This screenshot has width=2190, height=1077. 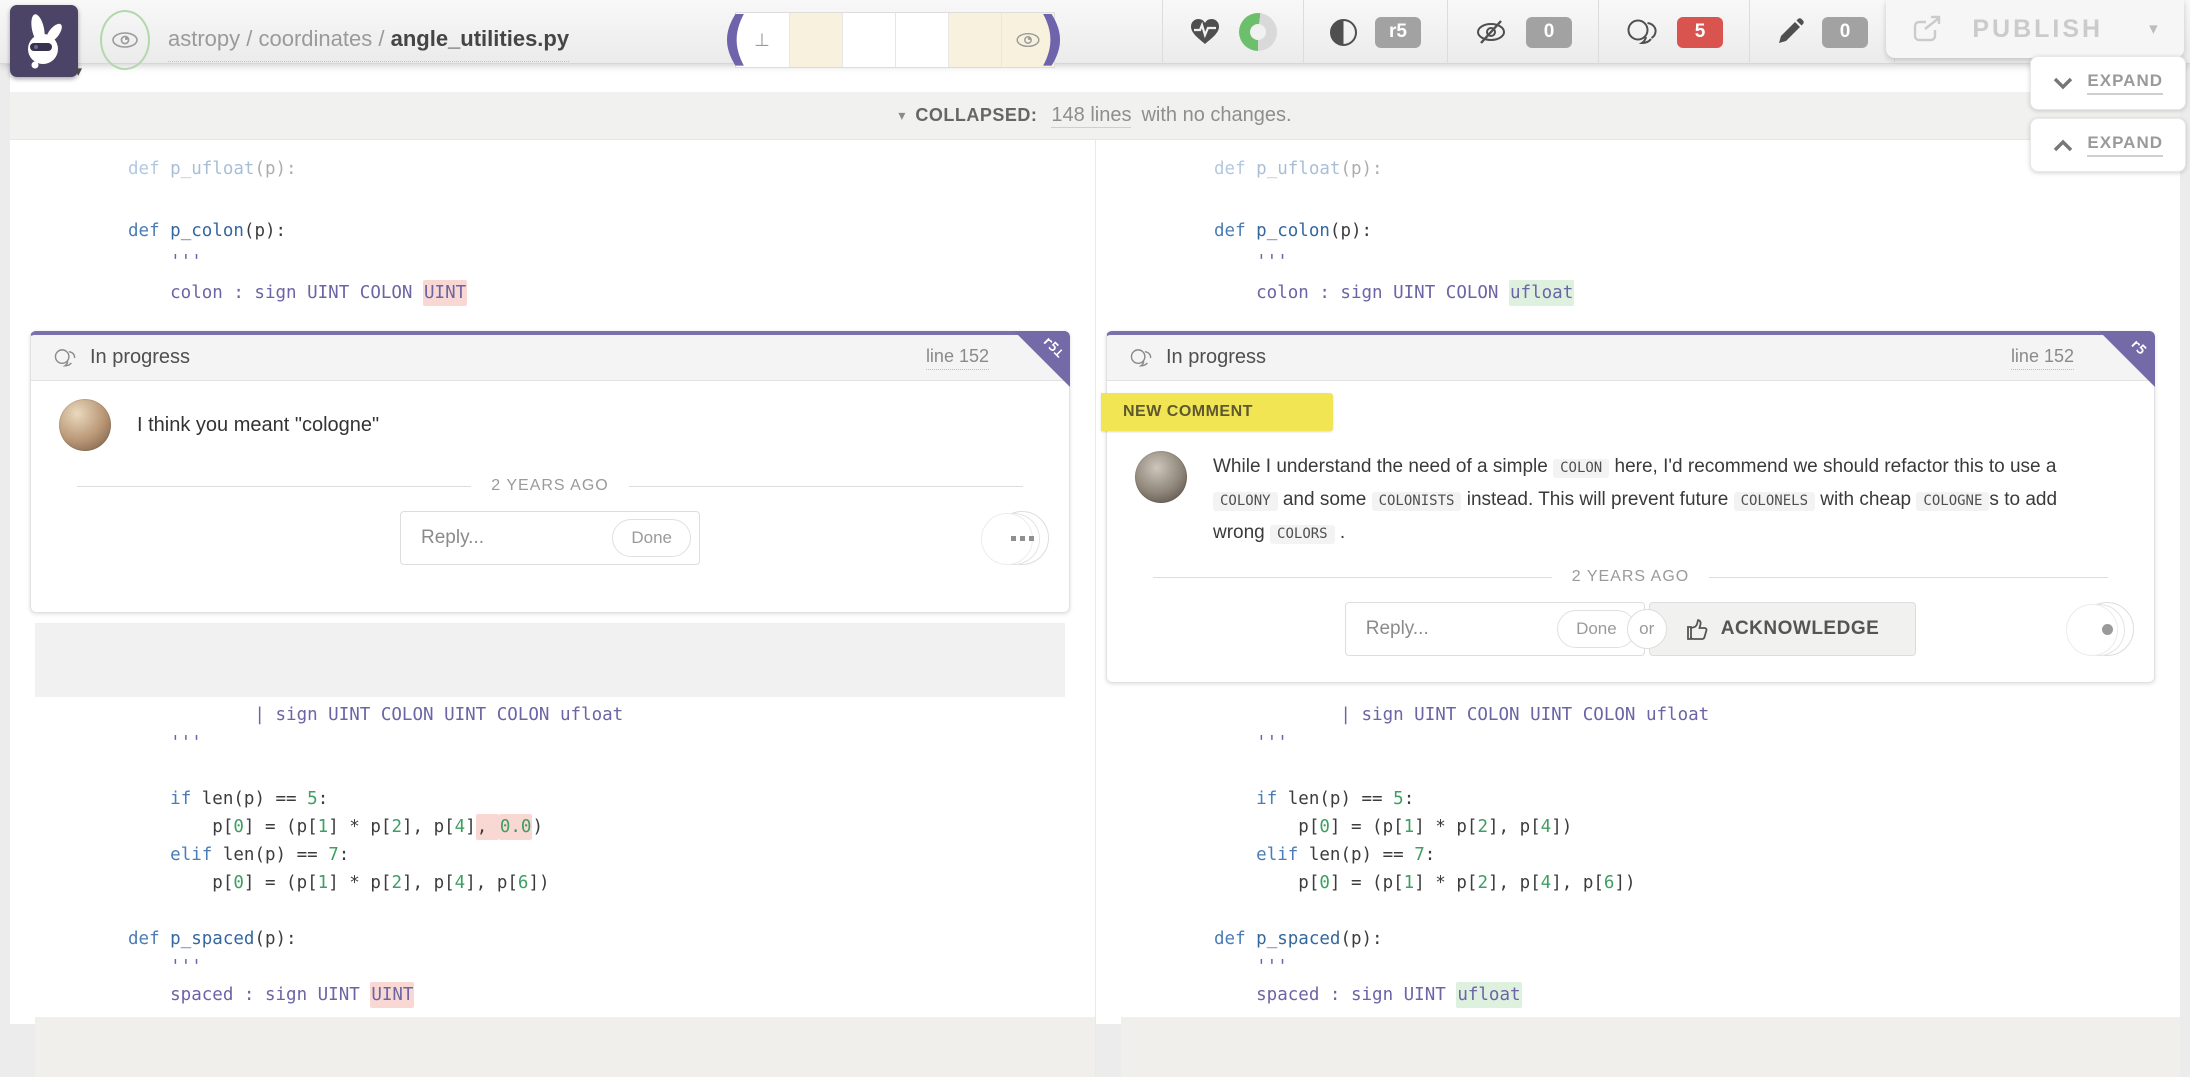 I want to click on matrix-cell-r4, so click(x=974, y=40).